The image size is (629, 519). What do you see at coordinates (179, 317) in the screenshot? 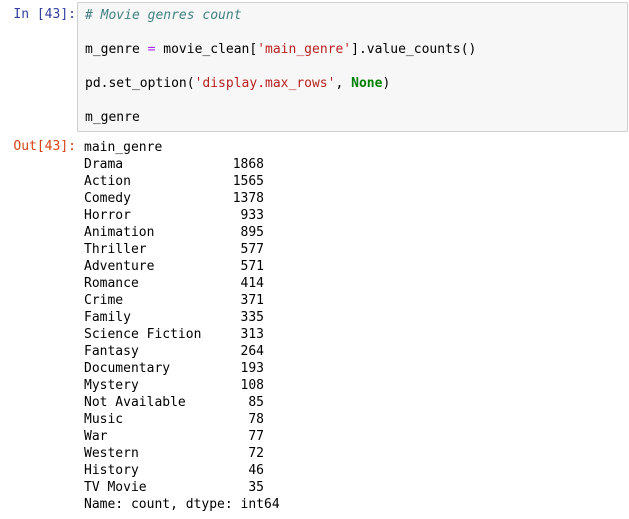
I see `table-row: Family 335` at bounding box center [179, 317].